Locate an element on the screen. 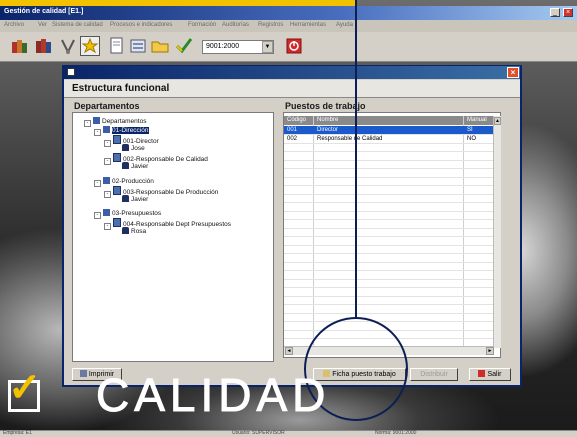 Image resolution: width=577 pixels, height=437 pixels. logo-text: CALIDAD is located at coordinates (213, 395).